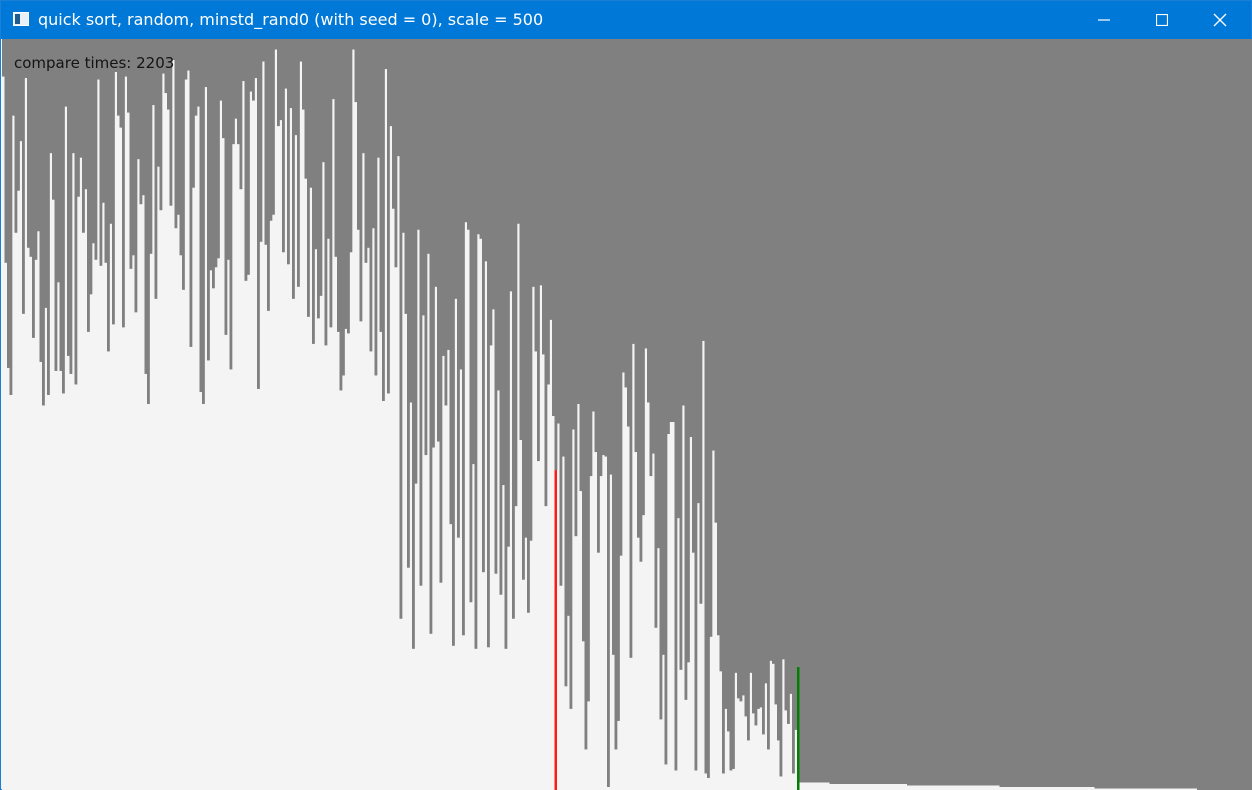 The height and width of the screenshot is (790, 1252). Describe the element at coordinates (1162, 20) in the screenshot. I see `maximize-button` at that location.